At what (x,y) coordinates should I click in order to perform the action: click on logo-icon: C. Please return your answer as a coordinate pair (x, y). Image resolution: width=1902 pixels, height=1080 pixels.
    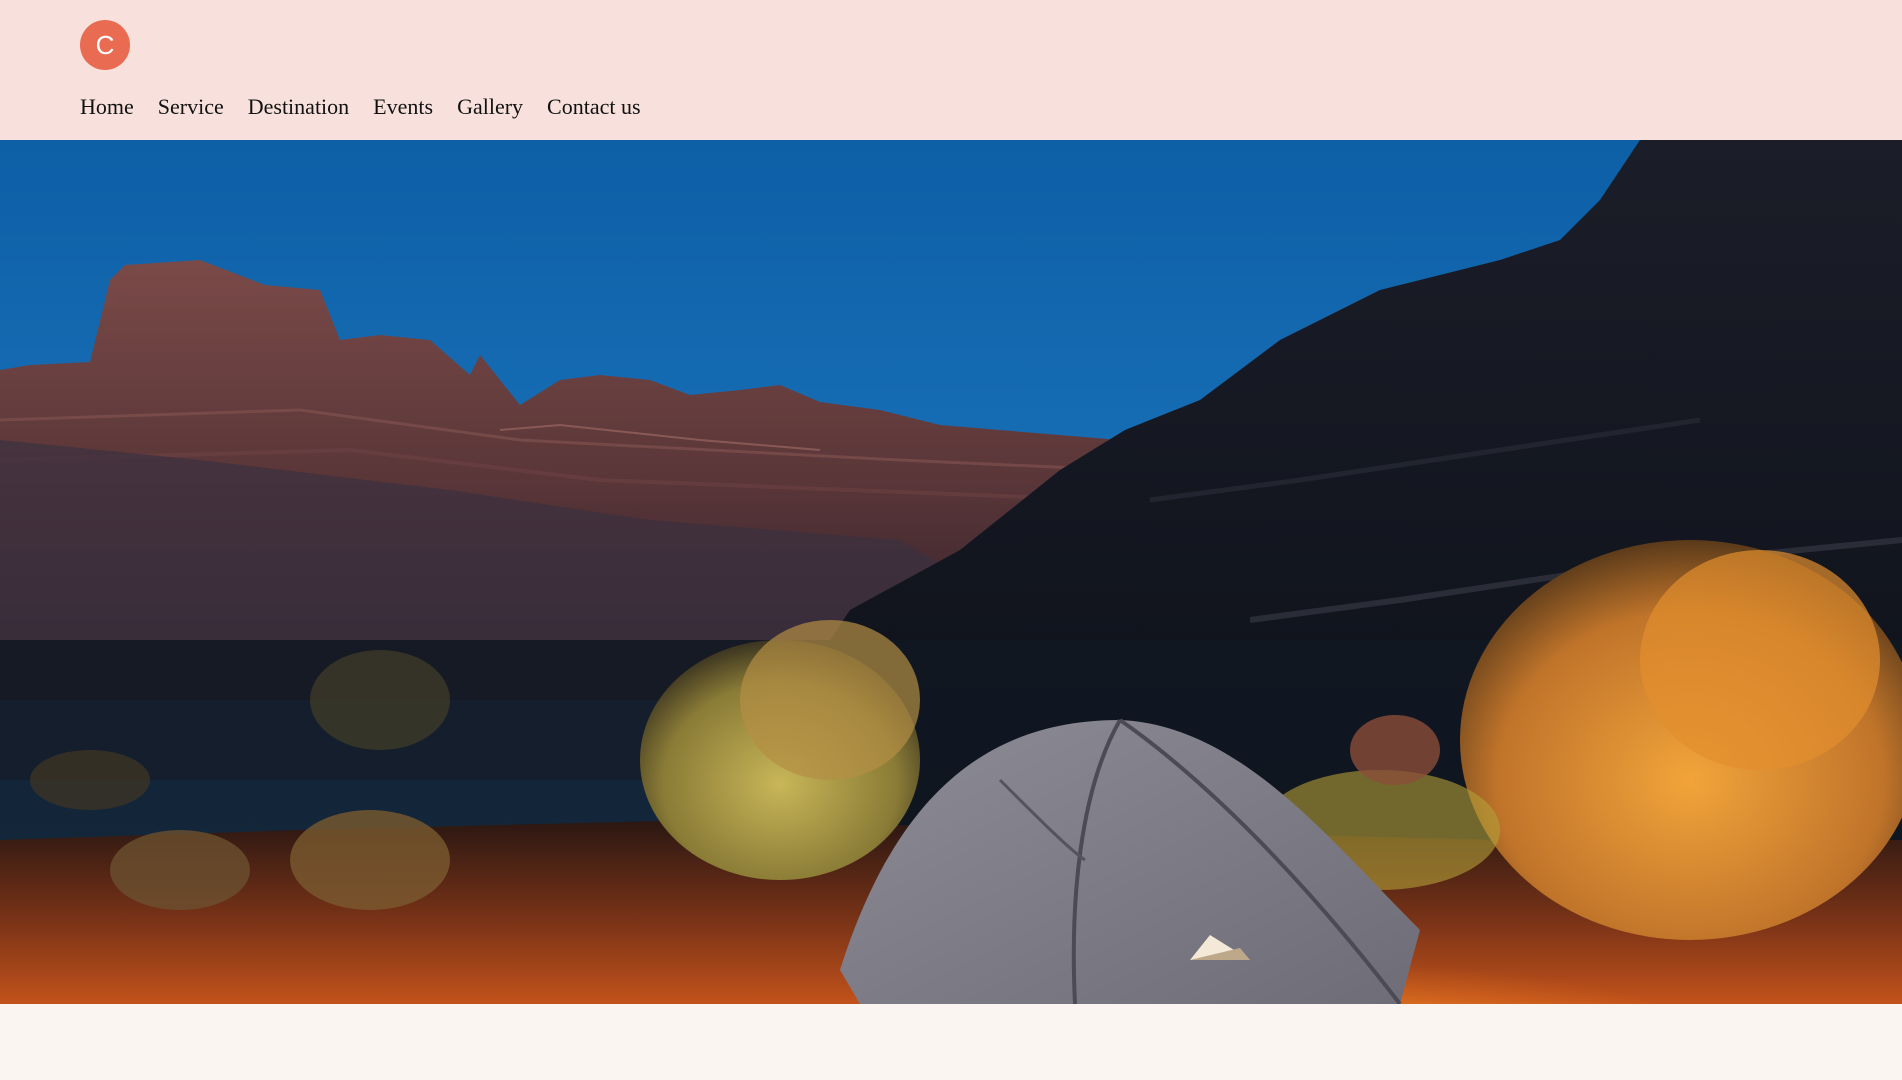
    Looking at the image, I should click on (105, 45).